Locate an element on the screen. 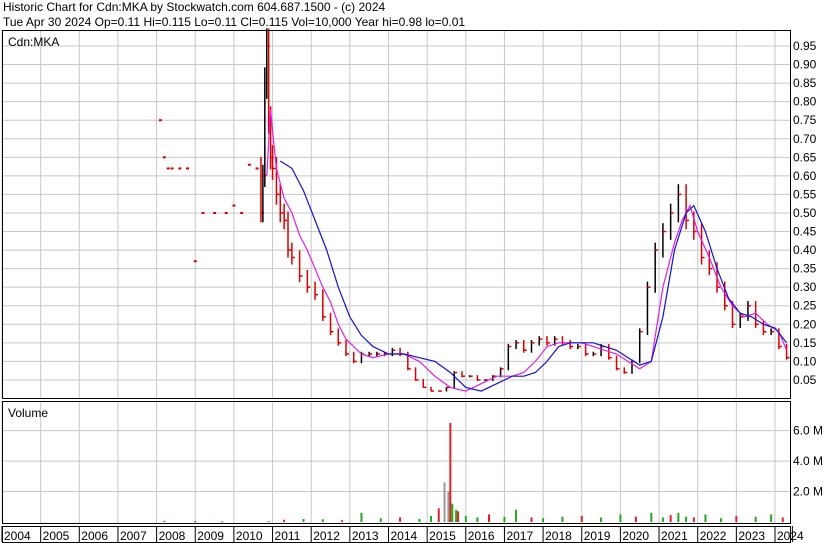 Image resolution: width=830 pixels, height=543 pixels. year-tick-label: 2009 is located at coordinates (210, 536).